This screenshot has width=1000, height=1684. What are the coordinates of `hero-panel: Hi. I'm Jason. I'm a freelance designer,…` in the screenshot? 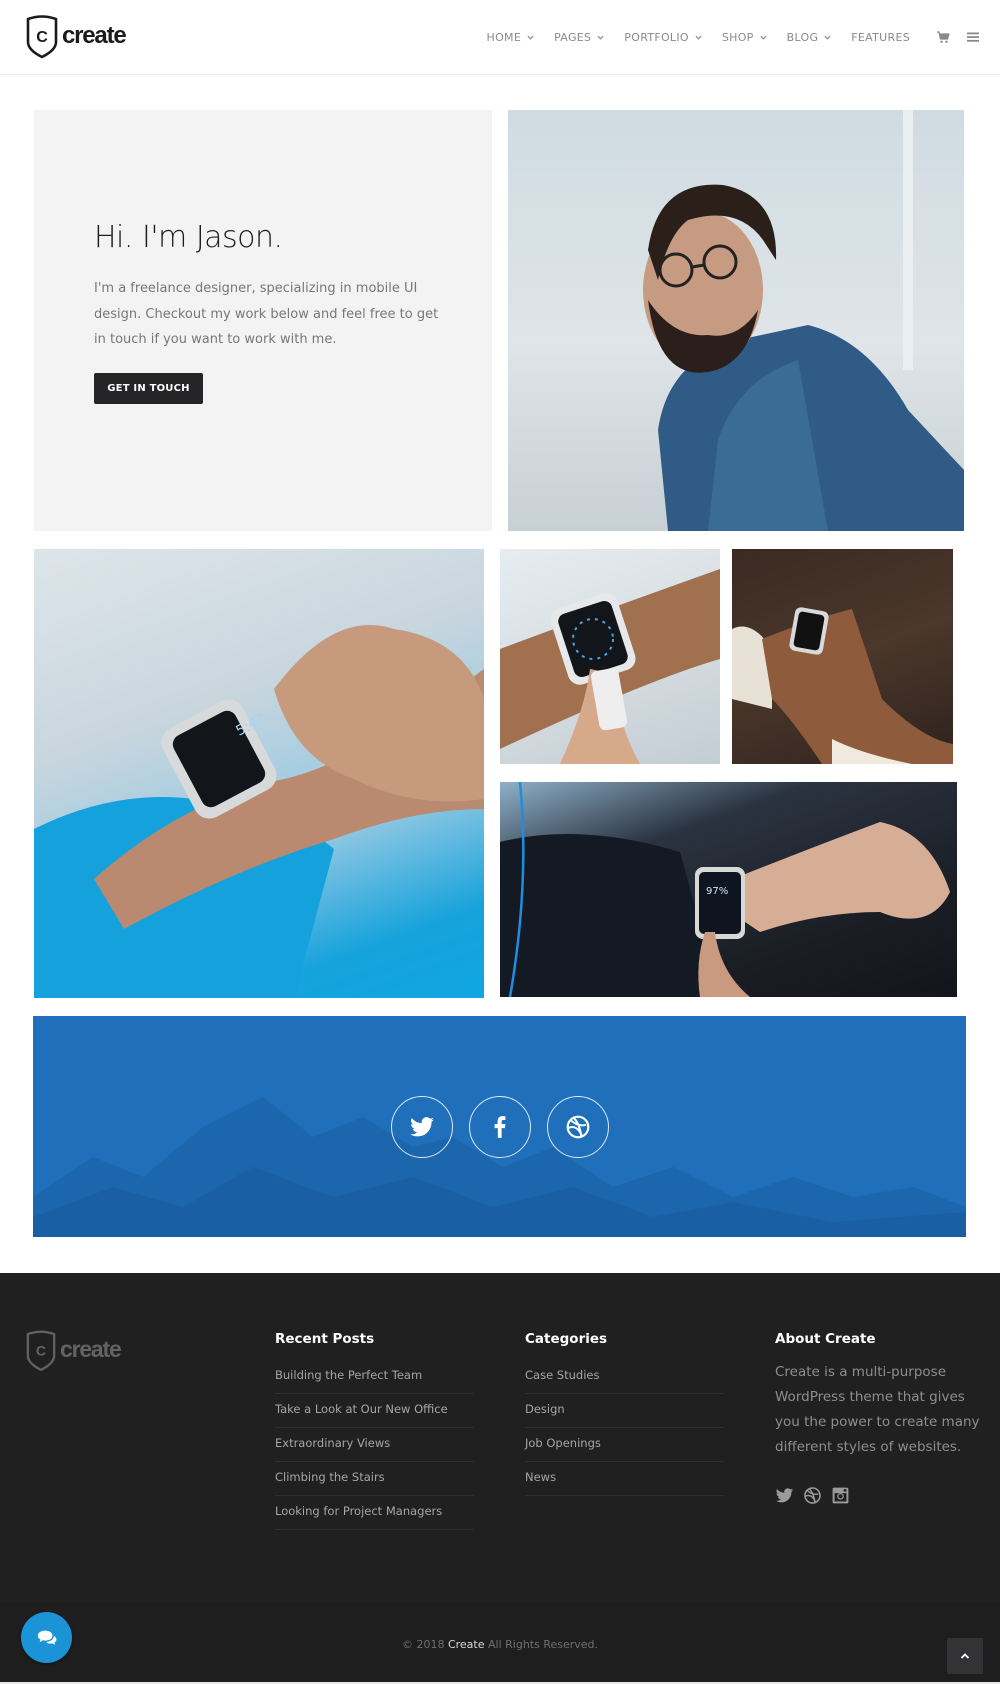 It's located at (263, 320).